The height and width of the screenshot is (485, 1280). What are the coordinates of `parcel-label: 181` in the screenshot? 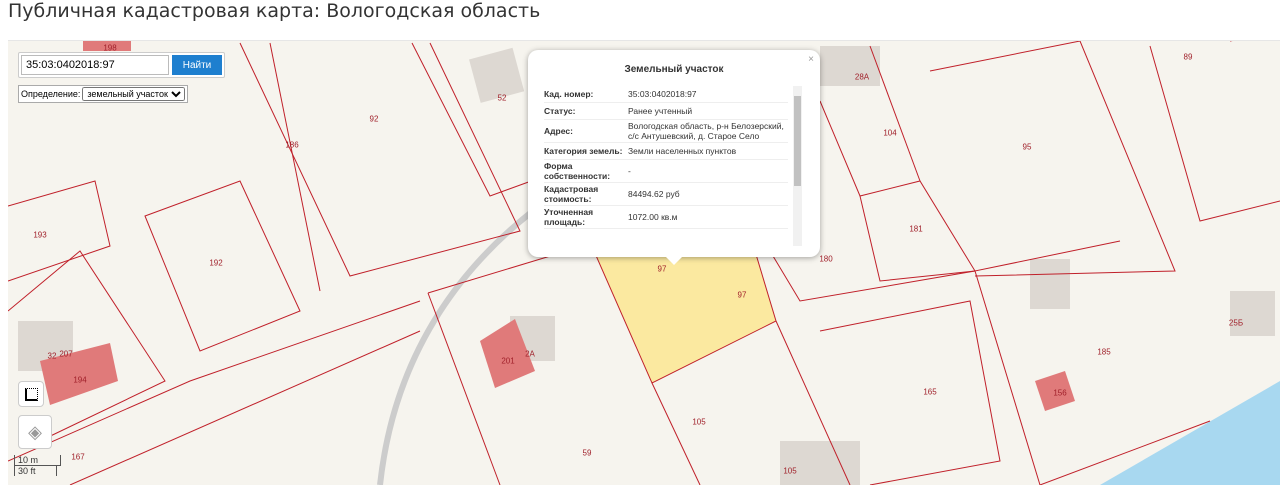 It's located at (916, 229).